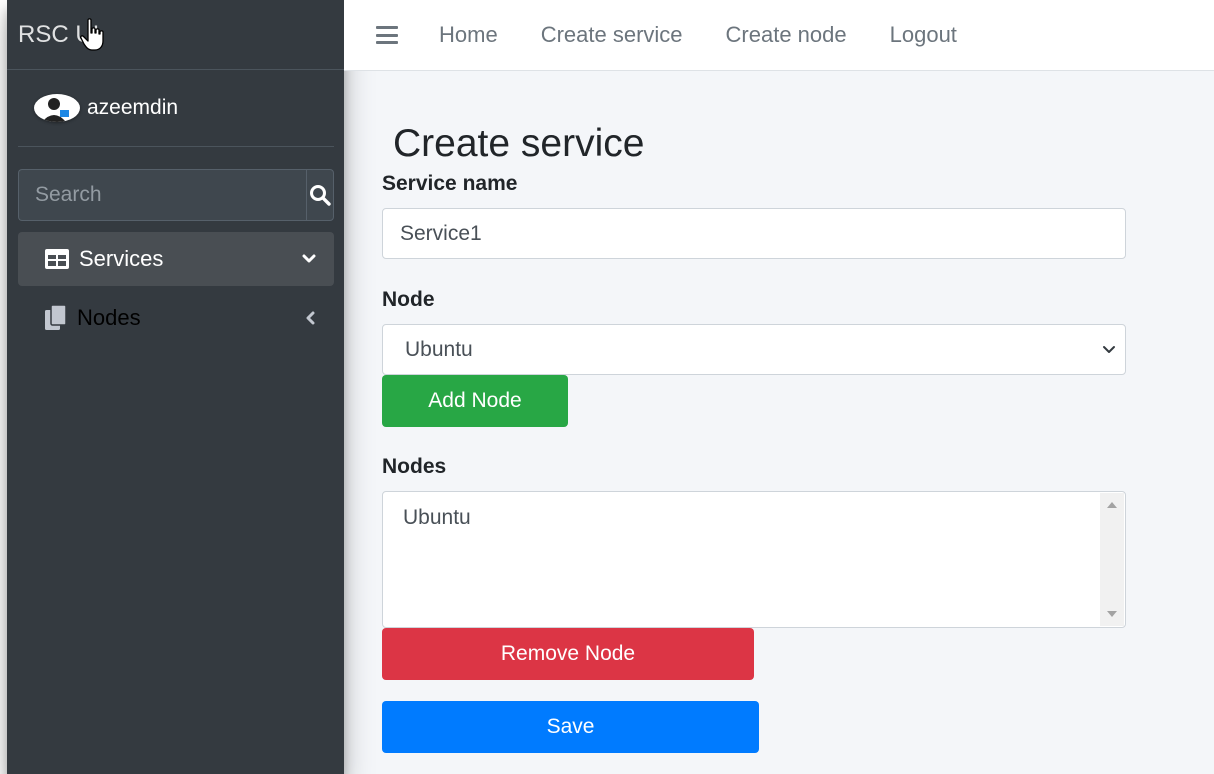 The width and height of the screenshot is (1214, 774). What do you see at coordinates (754, 349) in the screenshot?
I see `node-select: Ubuntu` at bounding box center [754, 349].